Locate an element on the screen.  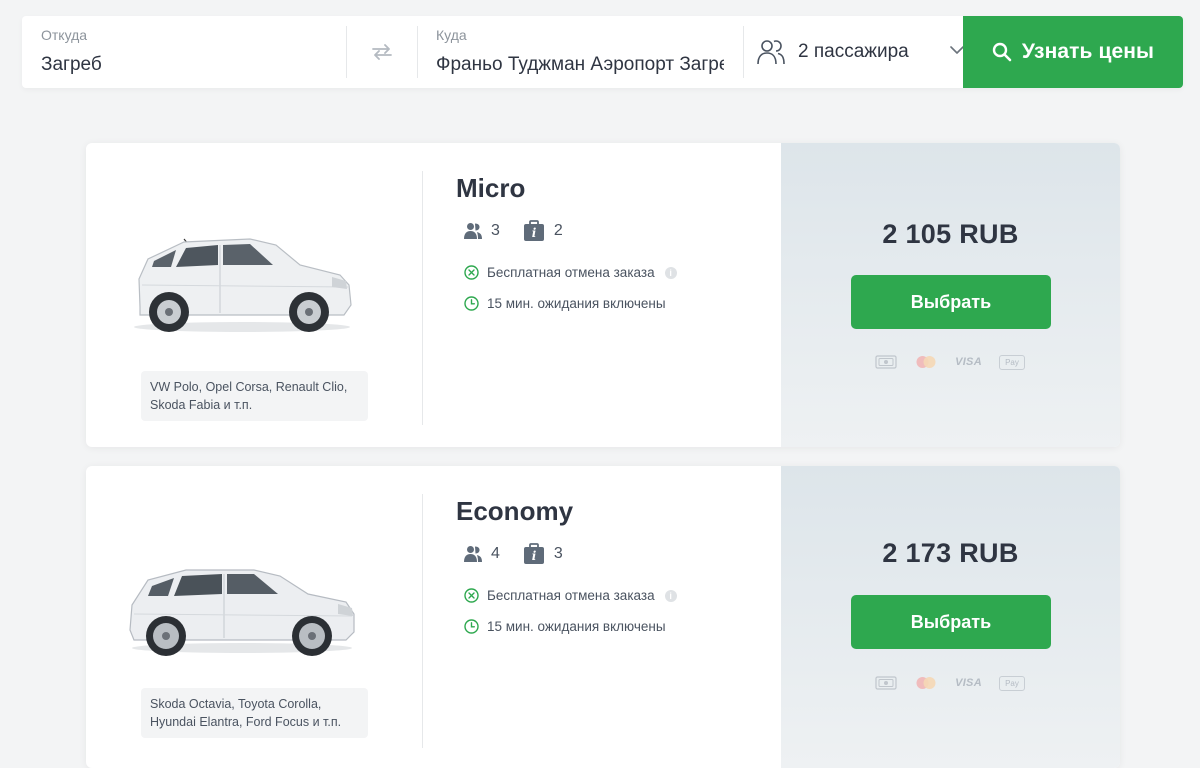
to-field: Куда Франьо Туджман Аэропорт Загреб is located at coordinates (581, 52).